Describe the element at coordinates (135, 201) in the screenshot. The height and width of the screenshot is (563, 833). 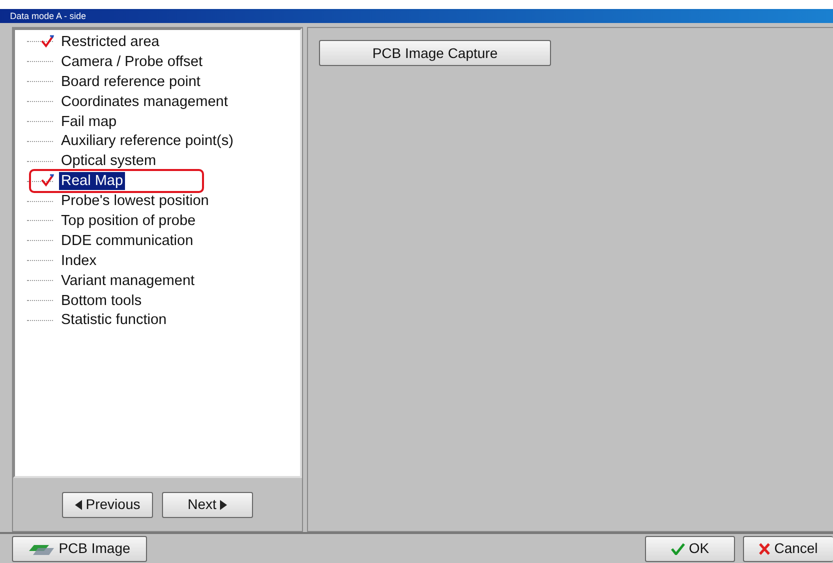
I see `tree-item: Probe's lowest position` at that location.